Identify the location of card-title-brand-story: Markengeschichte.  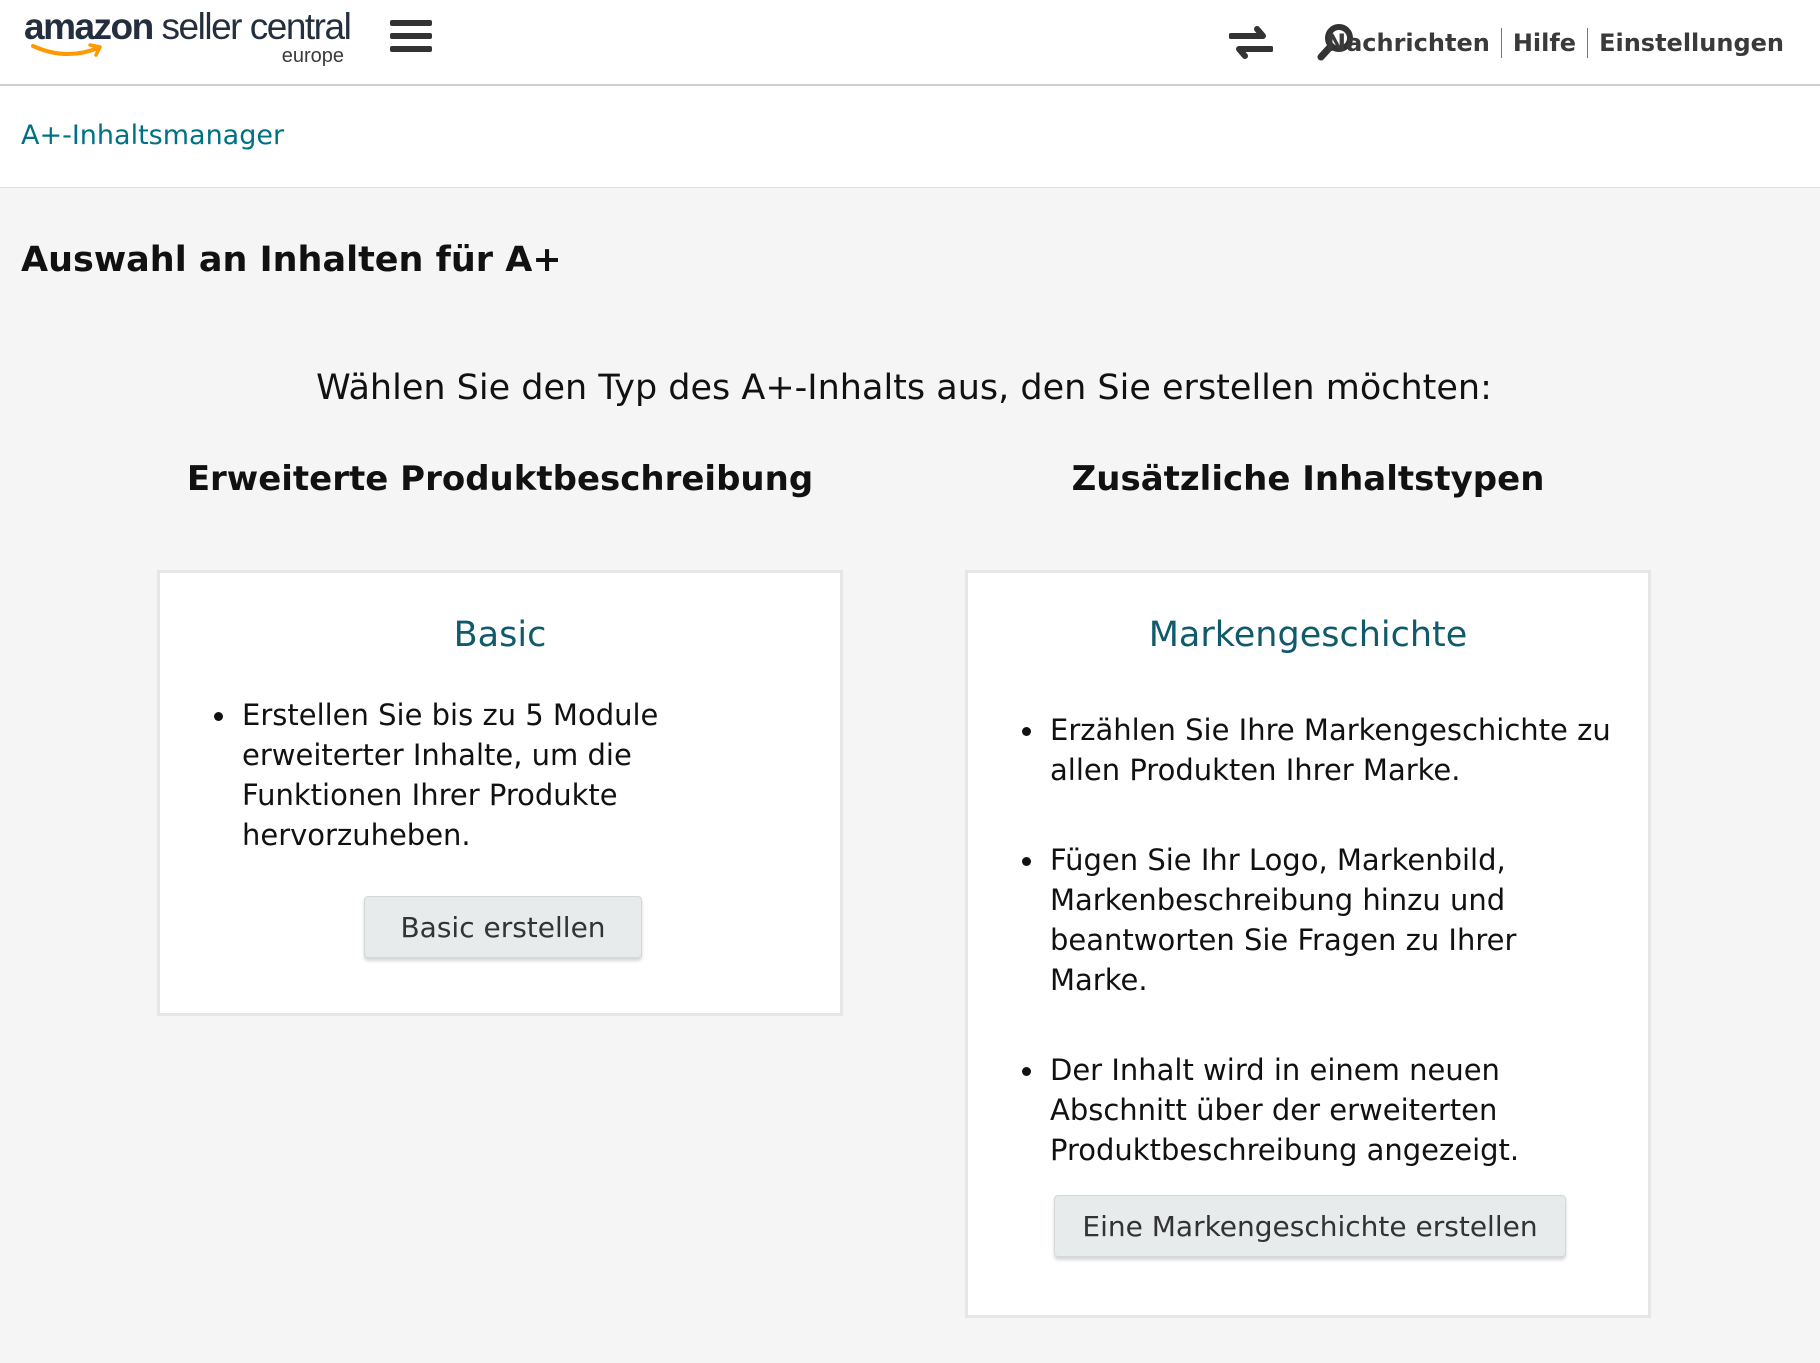
(1308, 635).